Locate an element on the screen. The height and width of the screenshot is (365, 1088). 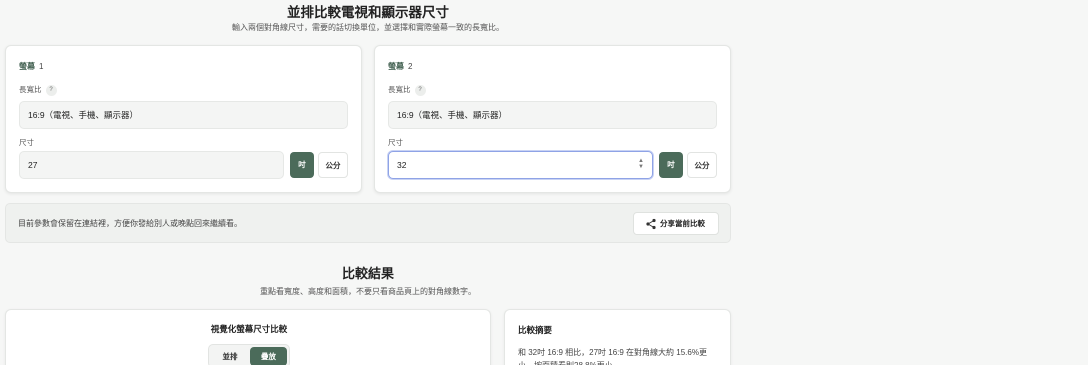
share-button: 分享當前比較 is located at coordinates (676, 223).